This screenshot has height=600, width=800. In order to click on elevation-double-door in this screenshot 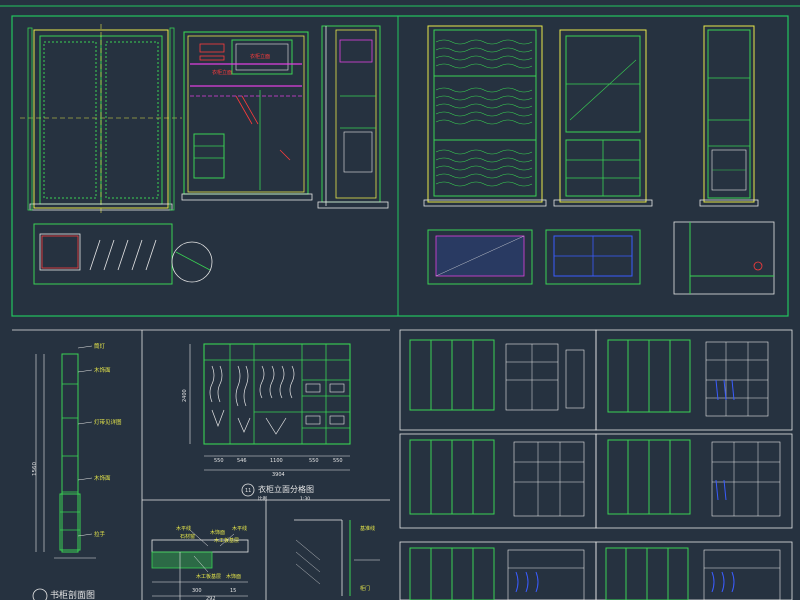, I will do `click(101, 119)`.